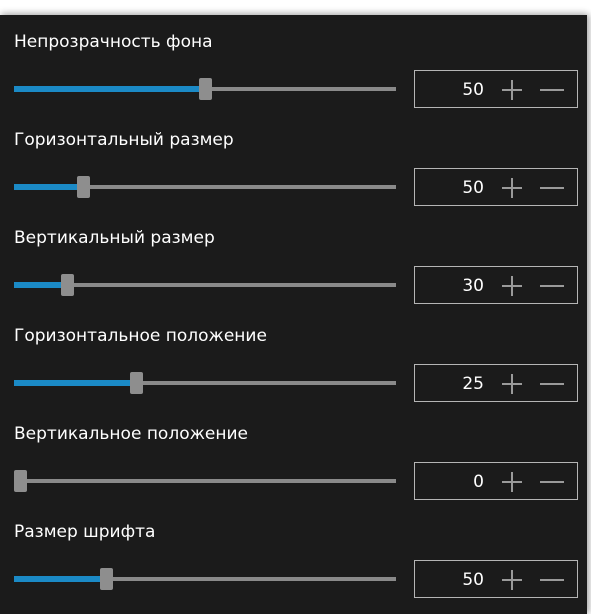 The width and height of the screenshot is (591, 614). Describe the element at coordinates (205, 579) in the screenshot. I see `font-size-slider` at that location.